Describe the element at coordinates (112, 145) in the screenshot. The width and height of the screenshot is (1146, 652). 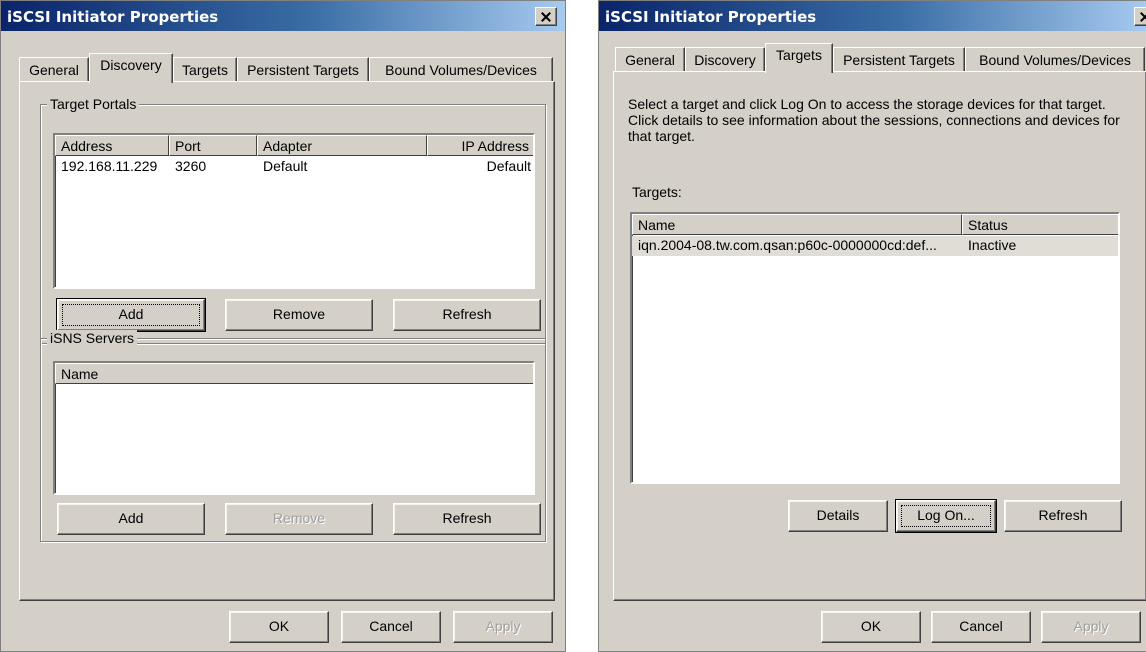
I see `column-address: Address` at that location.